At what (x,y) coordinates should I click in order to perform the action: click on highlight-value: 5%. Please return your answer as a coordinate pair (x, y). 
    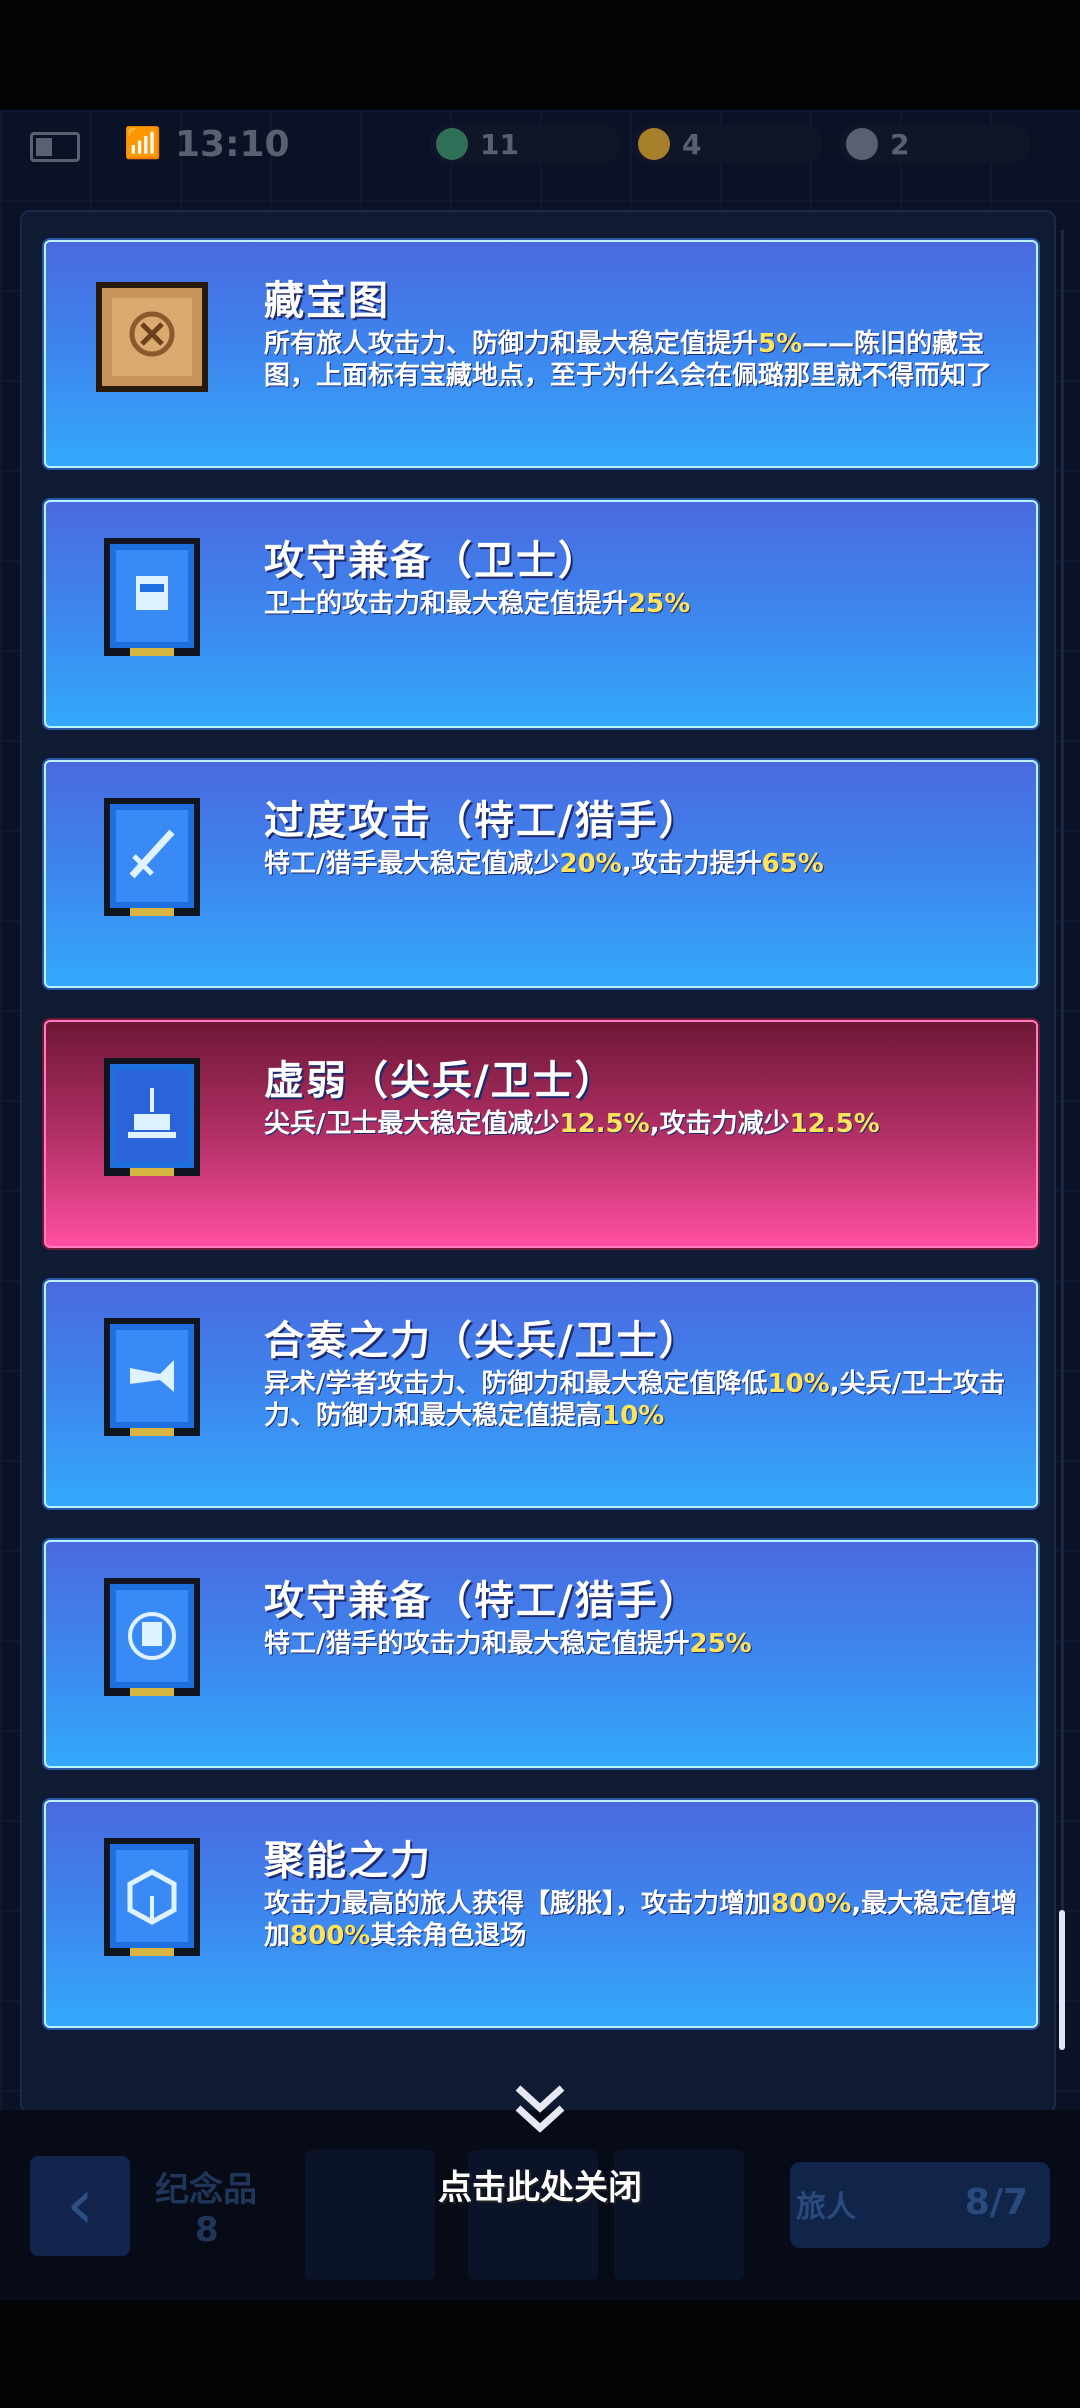
    Looking at the image, I should click on (780, 344).